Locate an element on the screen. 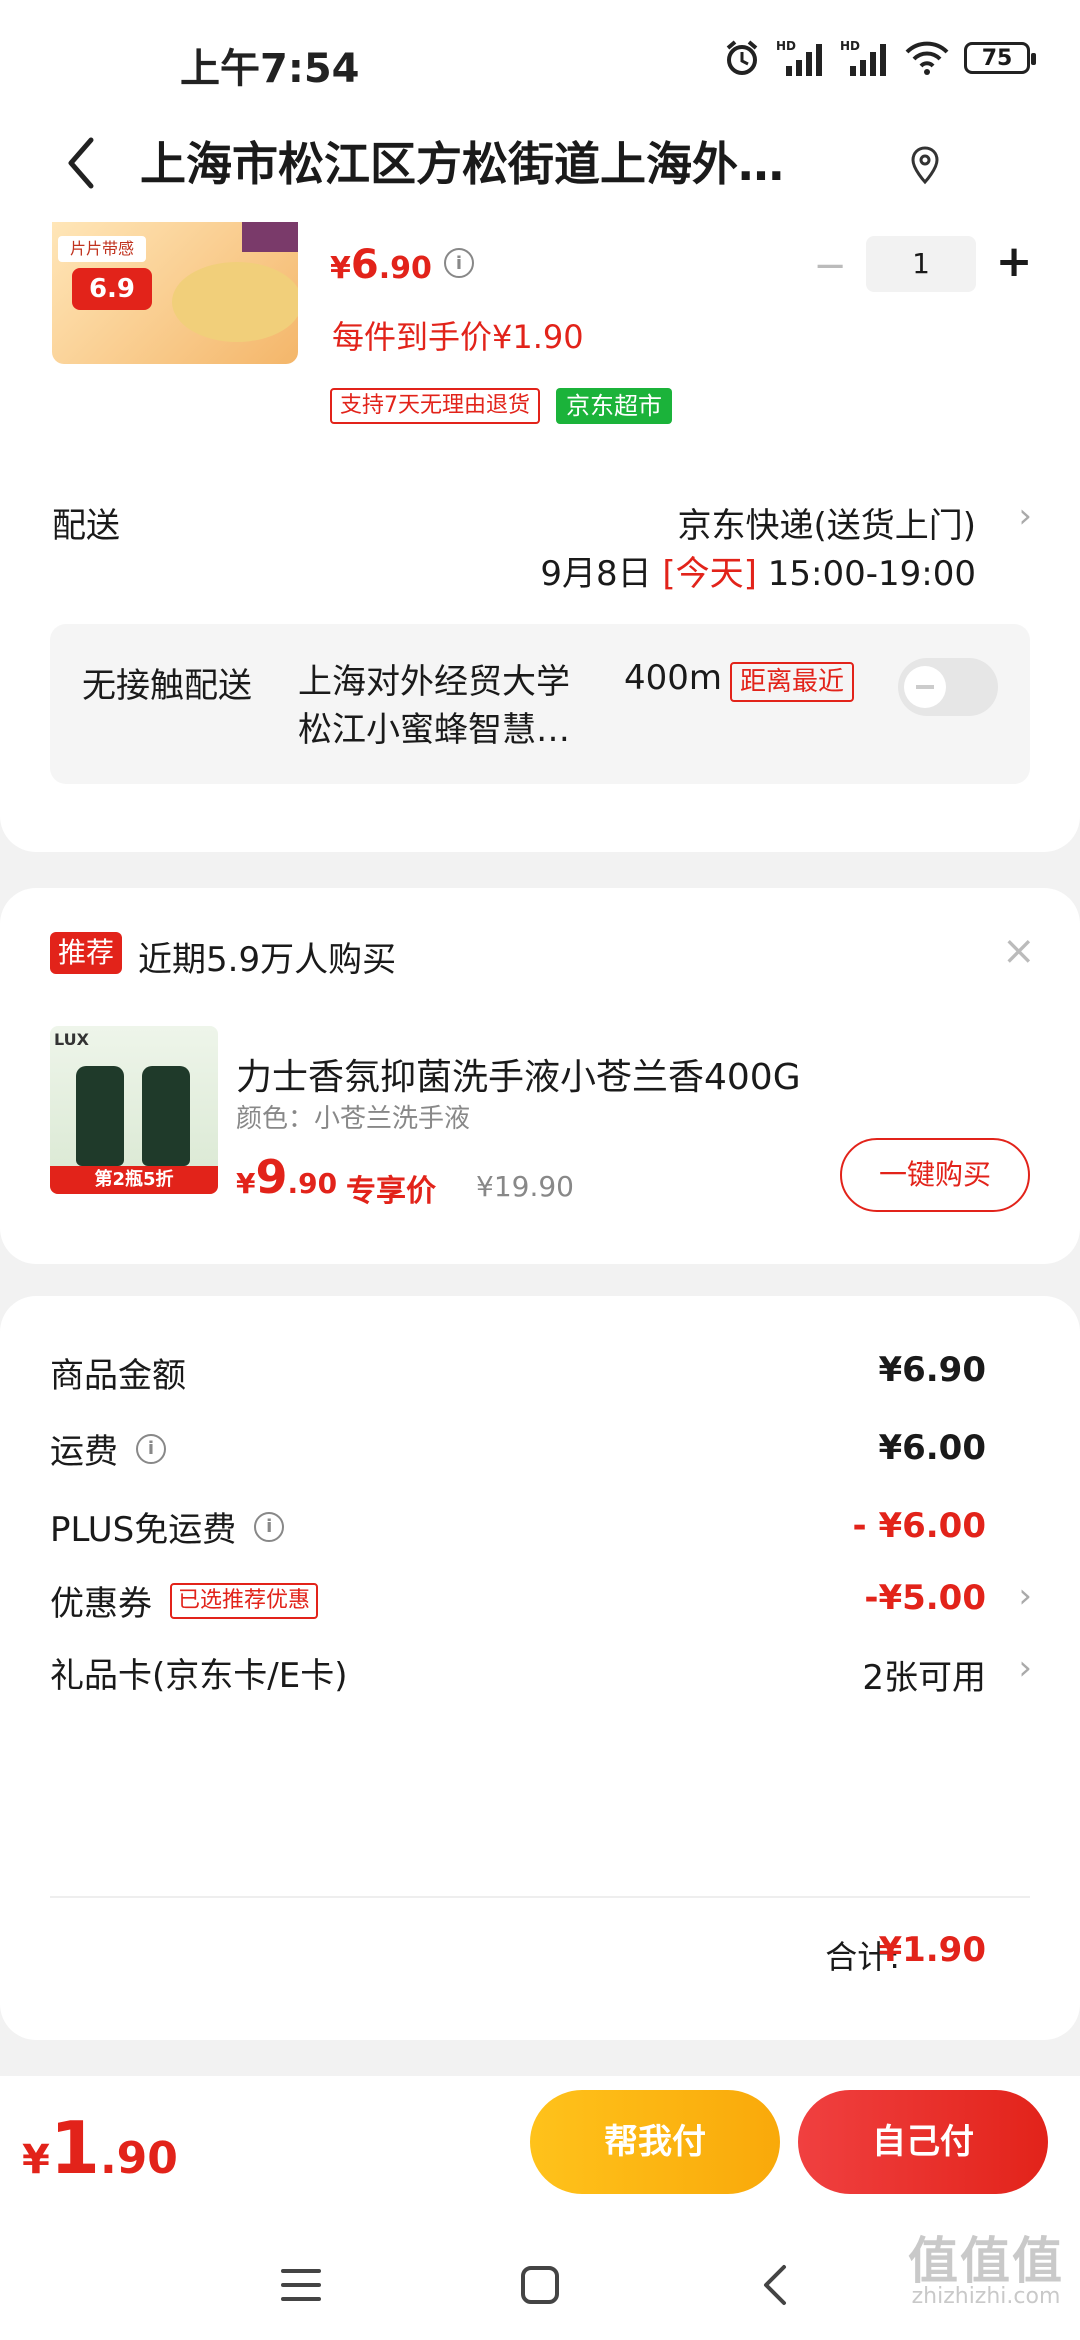 The image size is (1080, 2340). coupon-label: 优惠券 is located at coordinates (101, 1604).